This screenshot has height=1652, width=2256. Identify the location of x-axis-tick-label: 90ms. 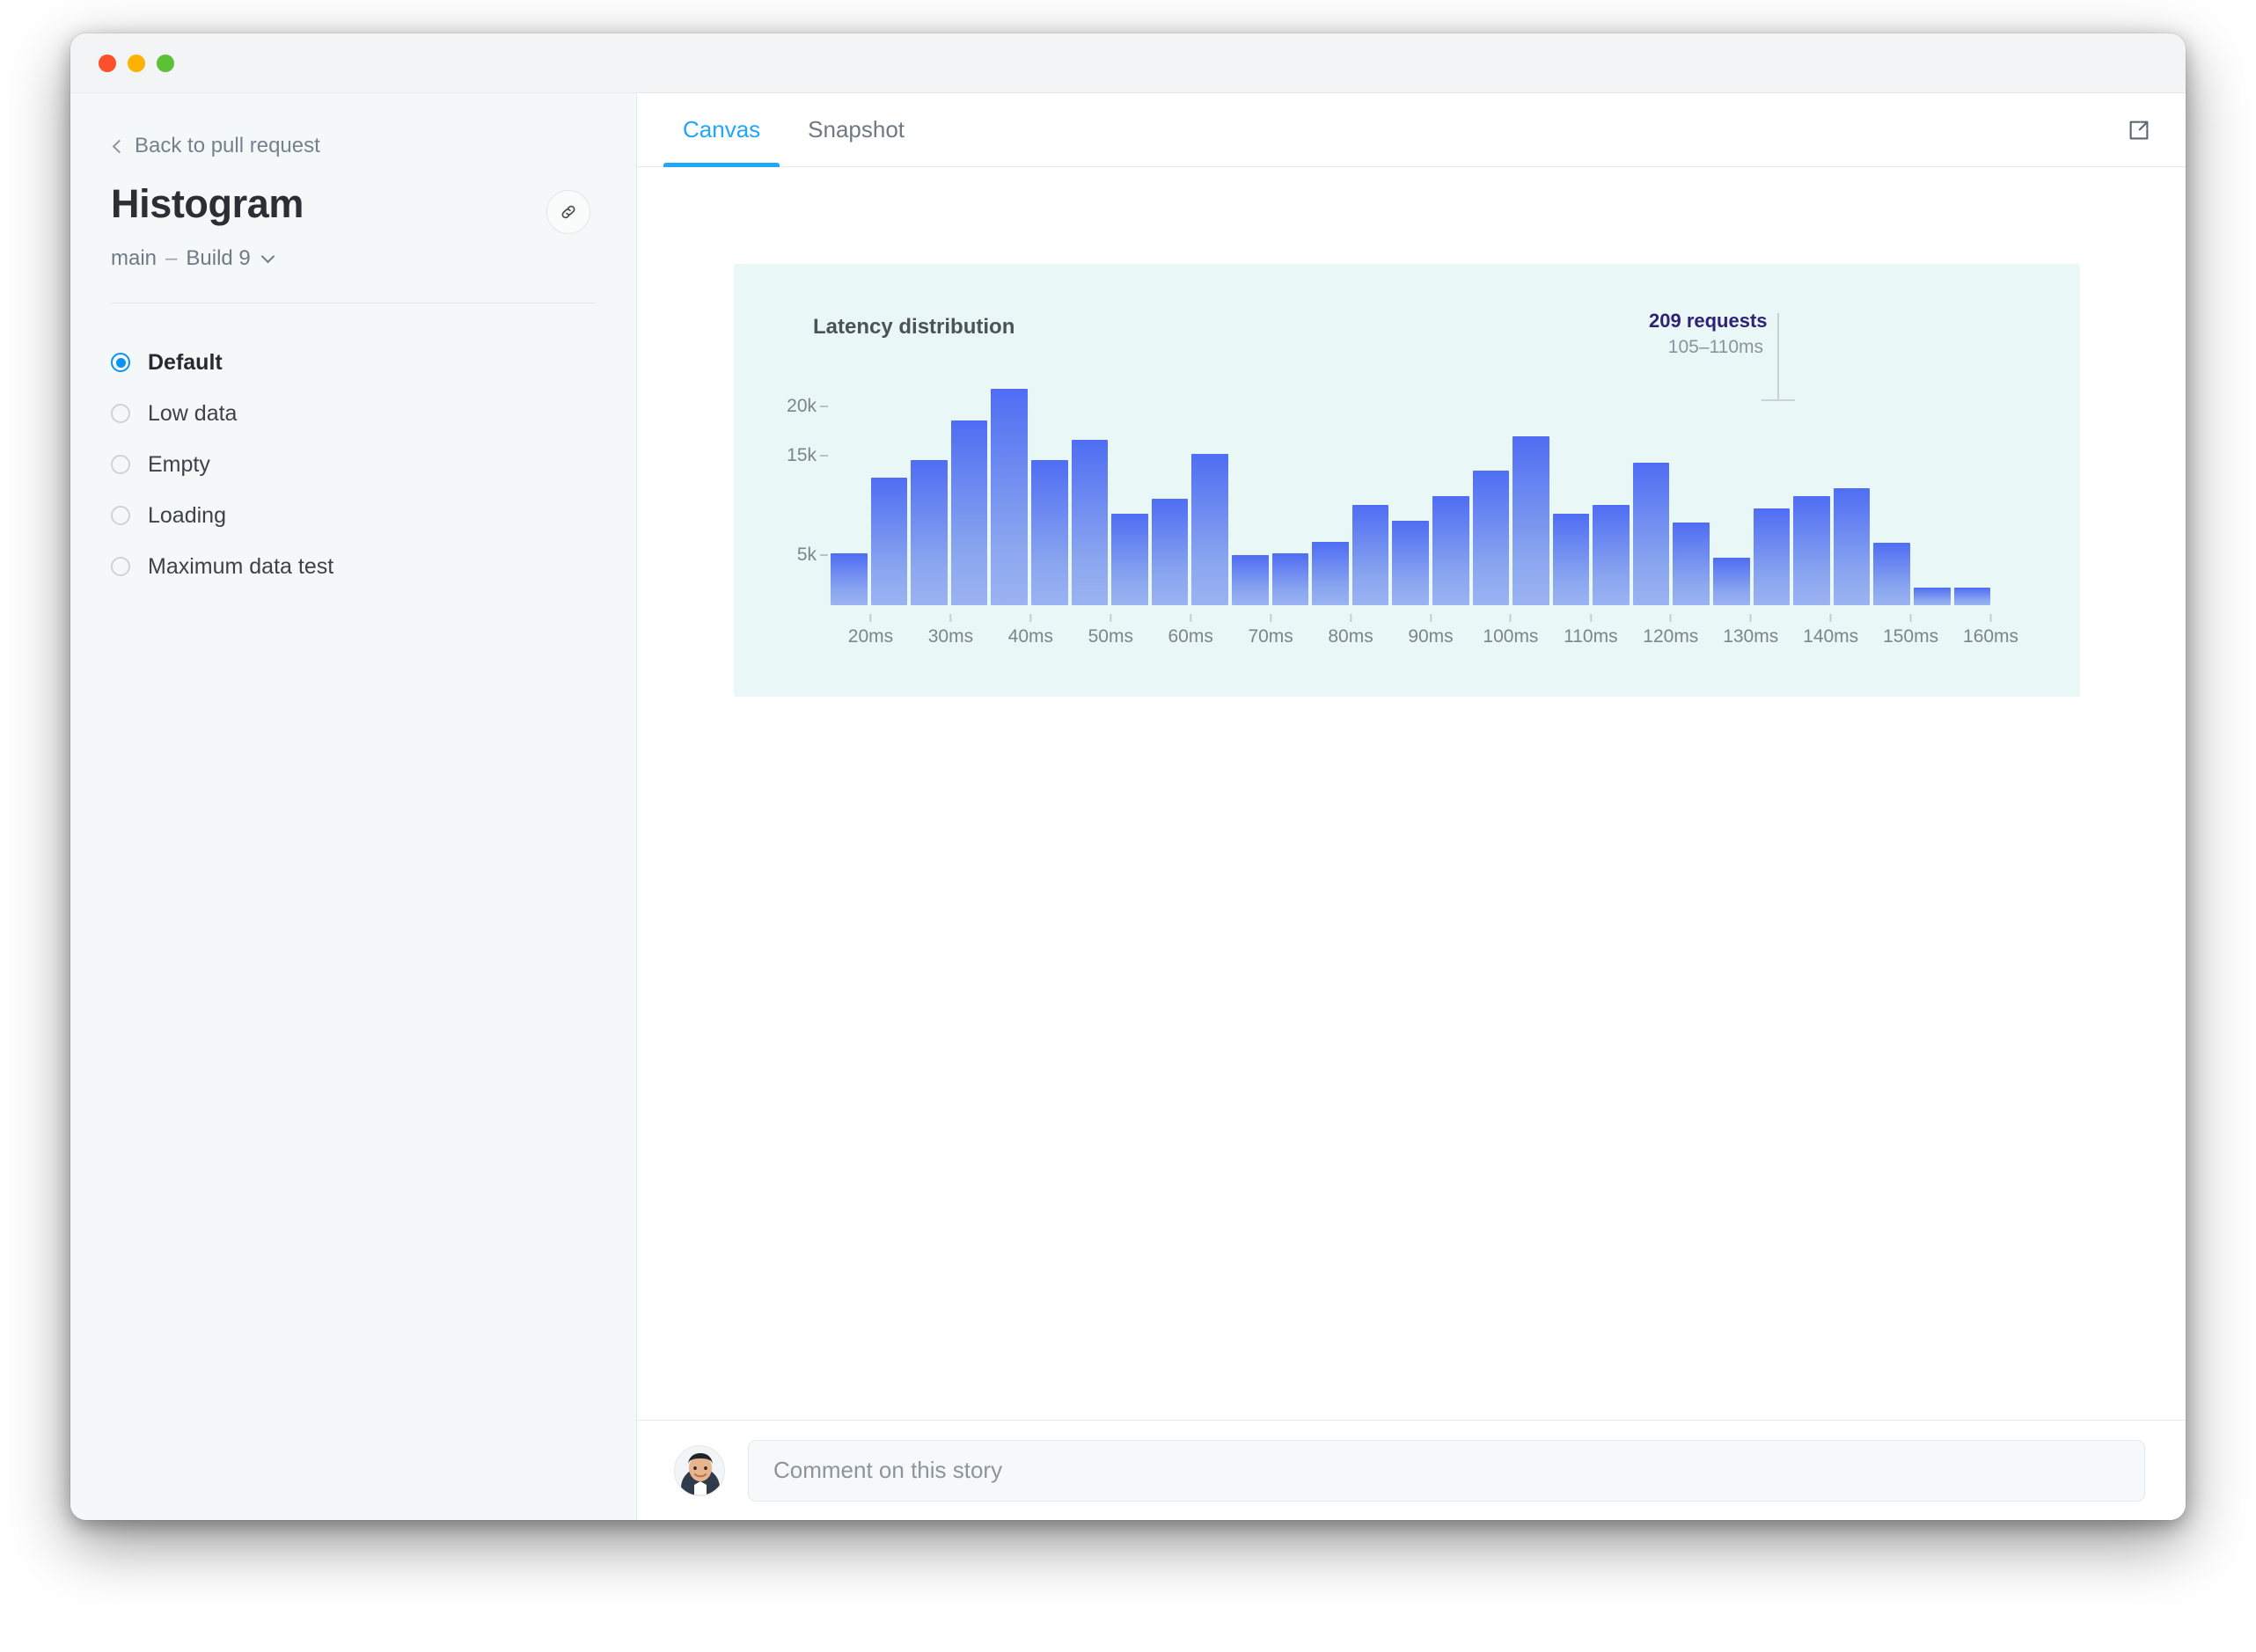
(1431, 636).